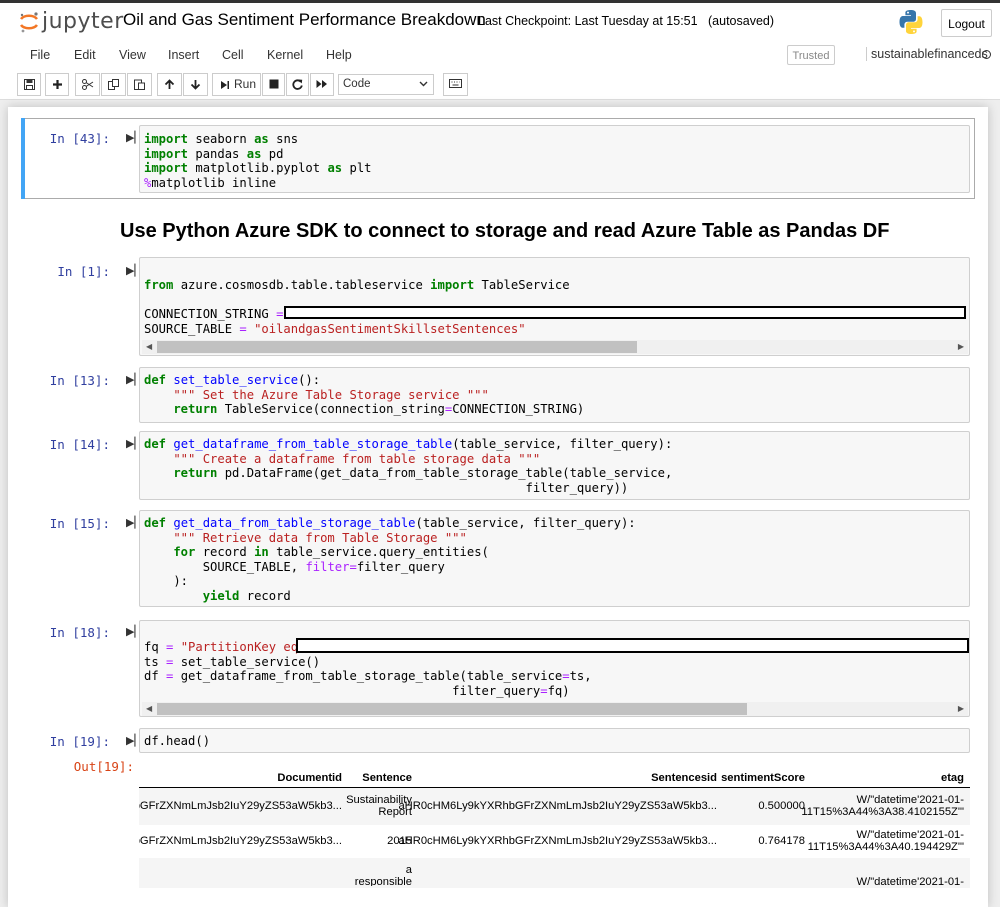 The image size is (1000, 907). I want to click on save-icon, so click(29, 84).